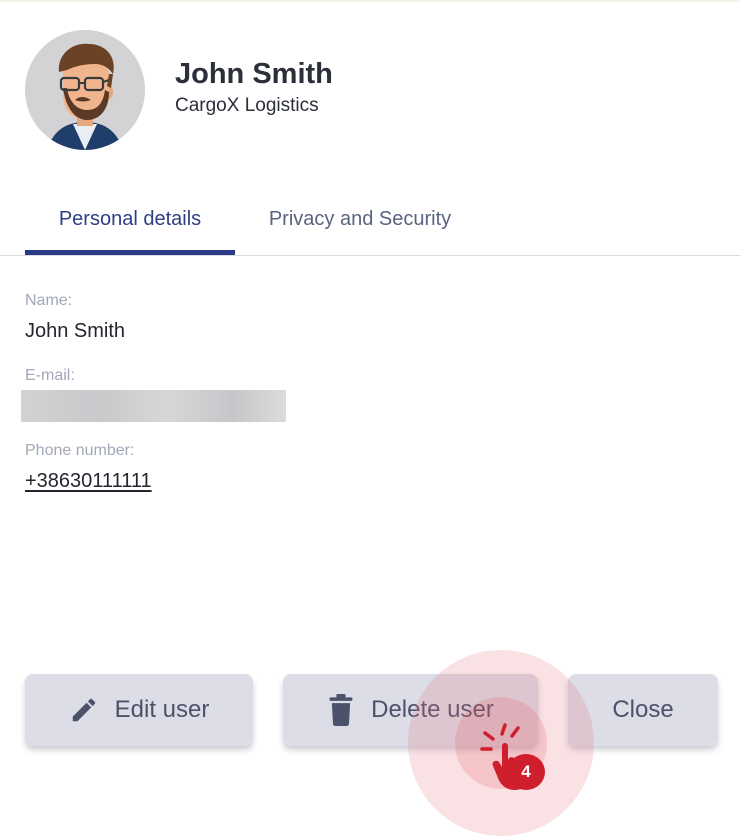  Describe the element at coordinates (50, 375) in the screenshot. I see `email-label: E-mail:` at that location.